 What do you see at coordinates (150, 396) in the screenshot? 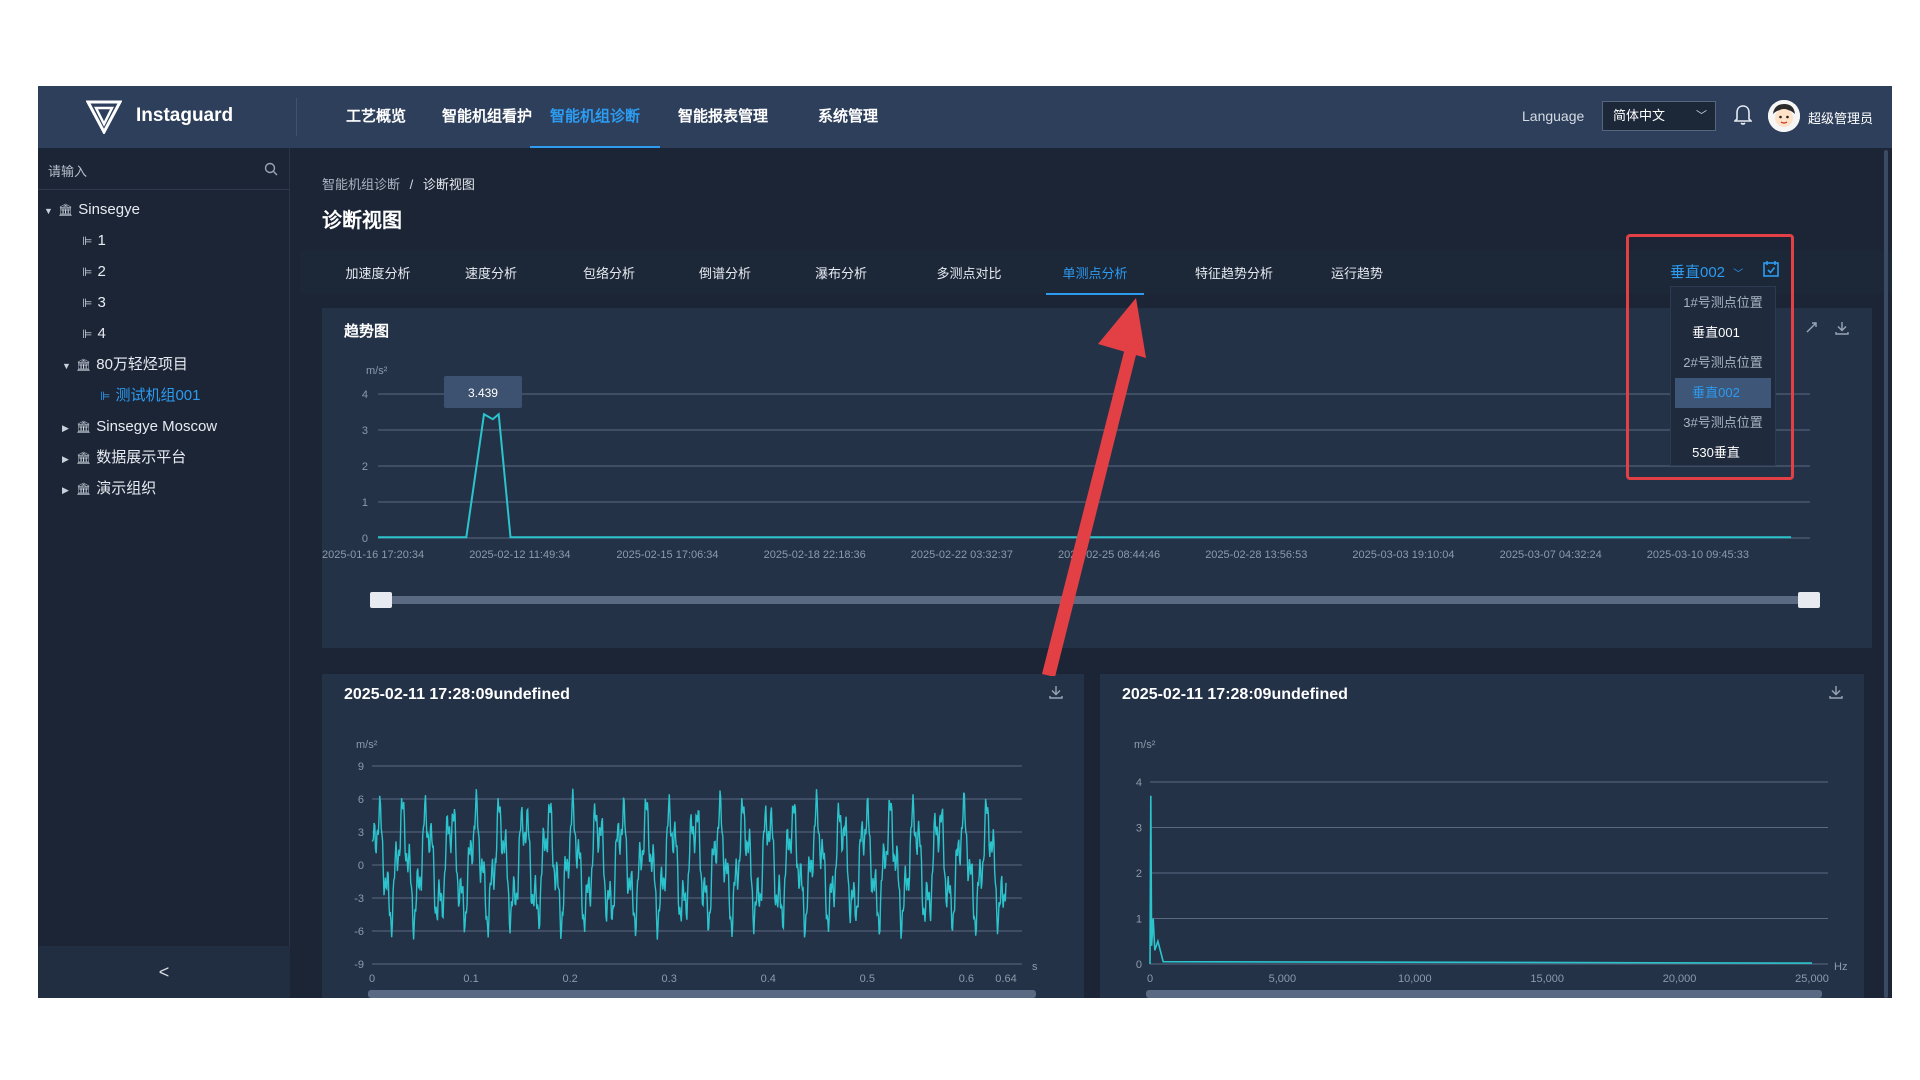
I see `tree-node-test-unit-001: ⊫ 测试机组001` at bounding box center [150, 396].